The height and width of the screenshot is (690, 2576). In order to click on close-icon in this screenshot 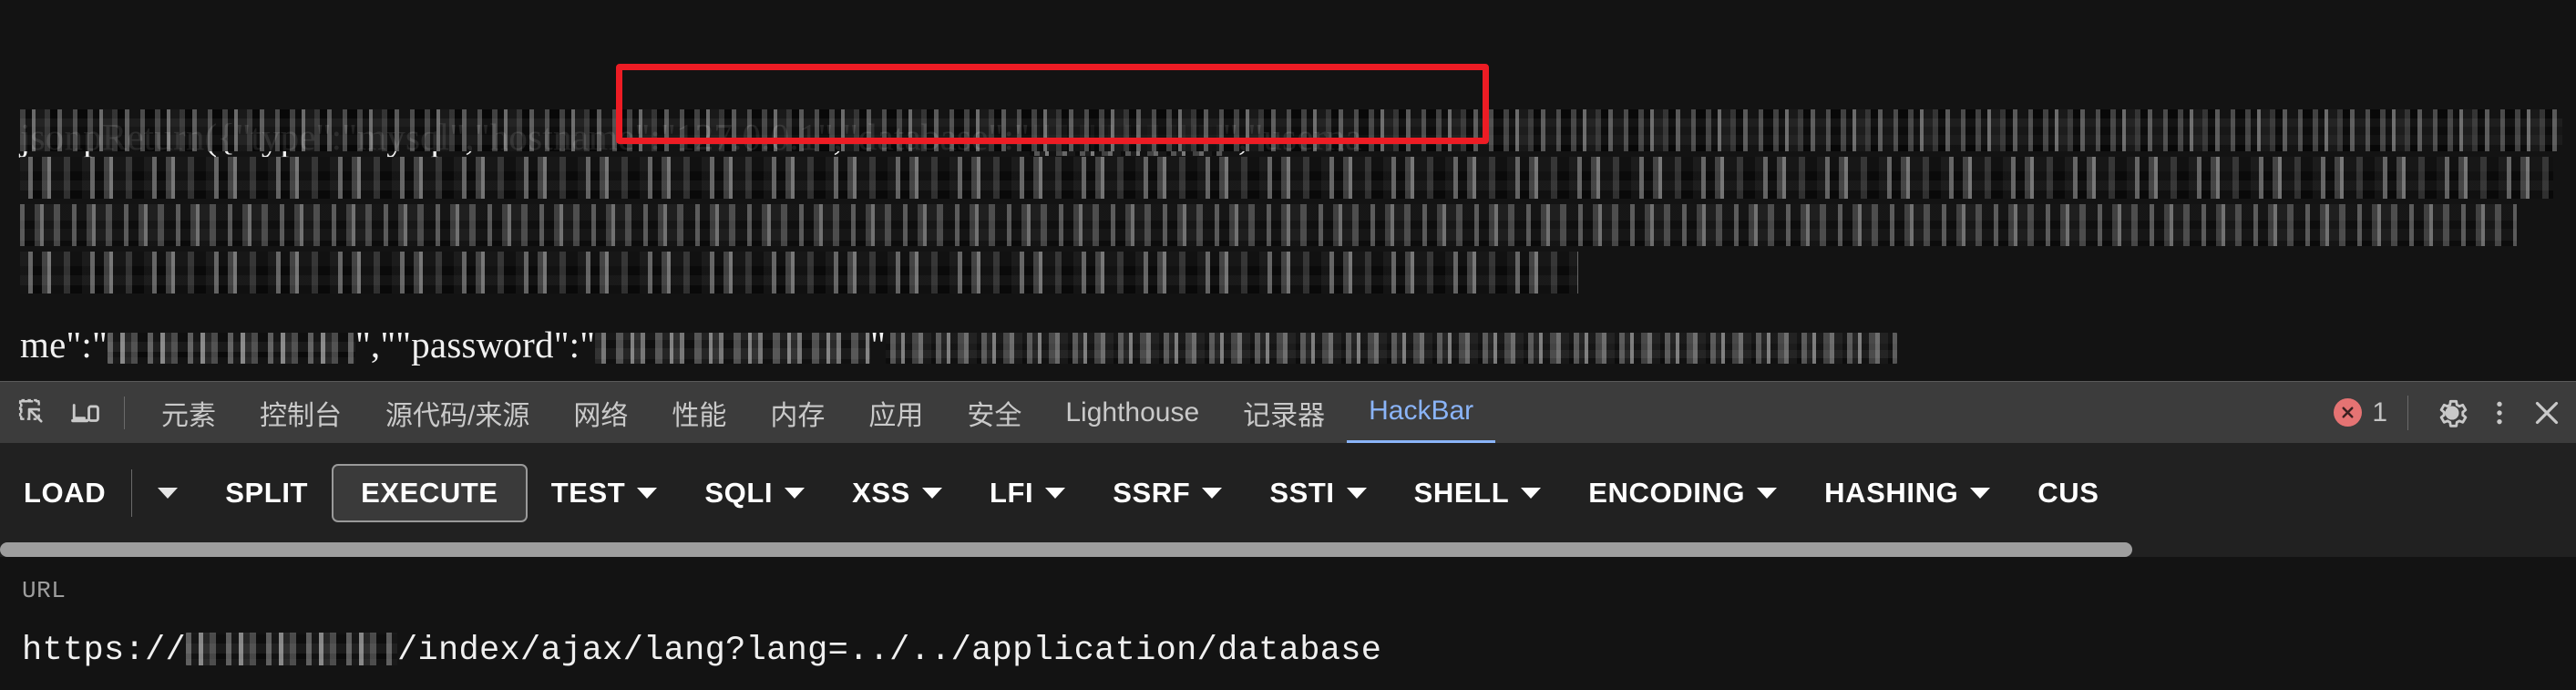, I will do `click(2547, 413)`.